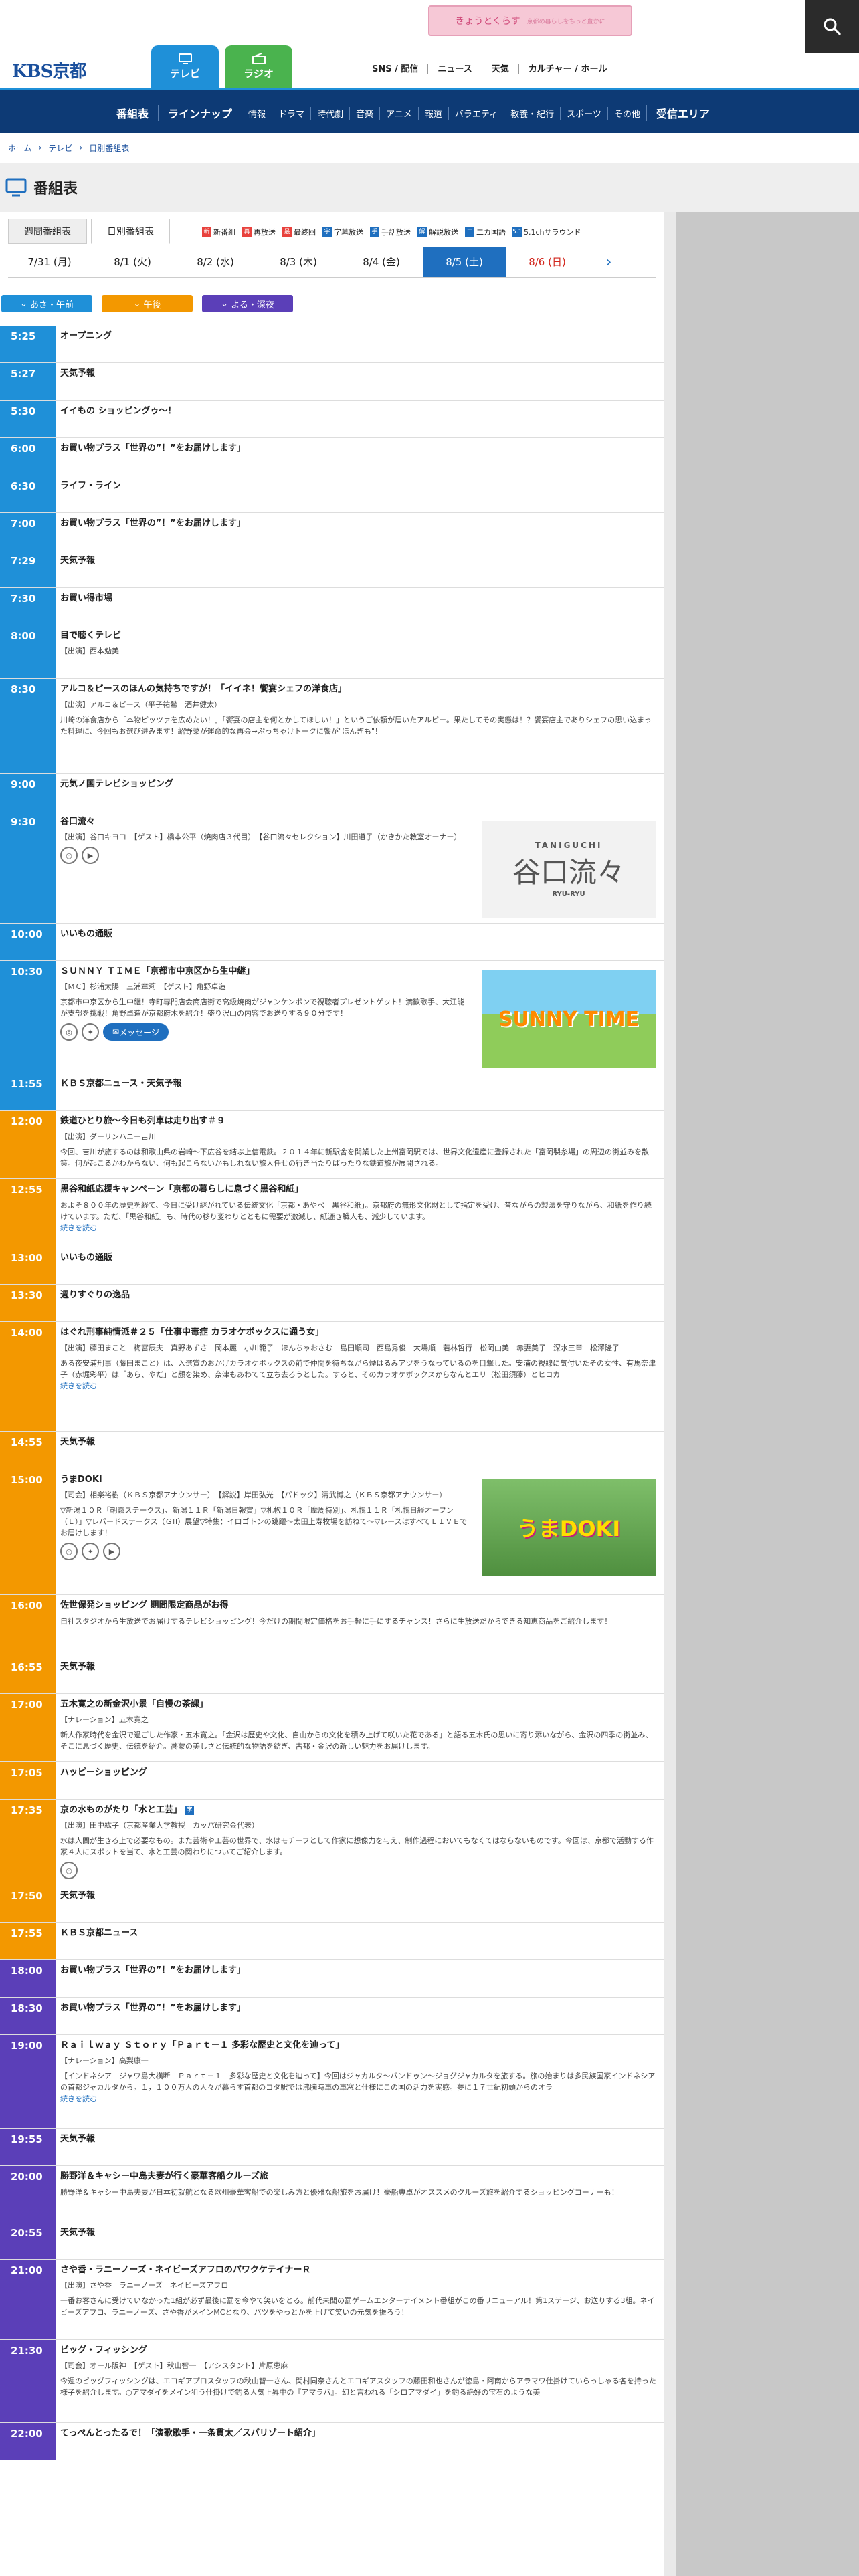 This screenshot has width=859, height=2576. Describe the element at coordinates (569, 1019) in the screenshot. I see `program-thumbnail: SUNNY TIME` at that location.